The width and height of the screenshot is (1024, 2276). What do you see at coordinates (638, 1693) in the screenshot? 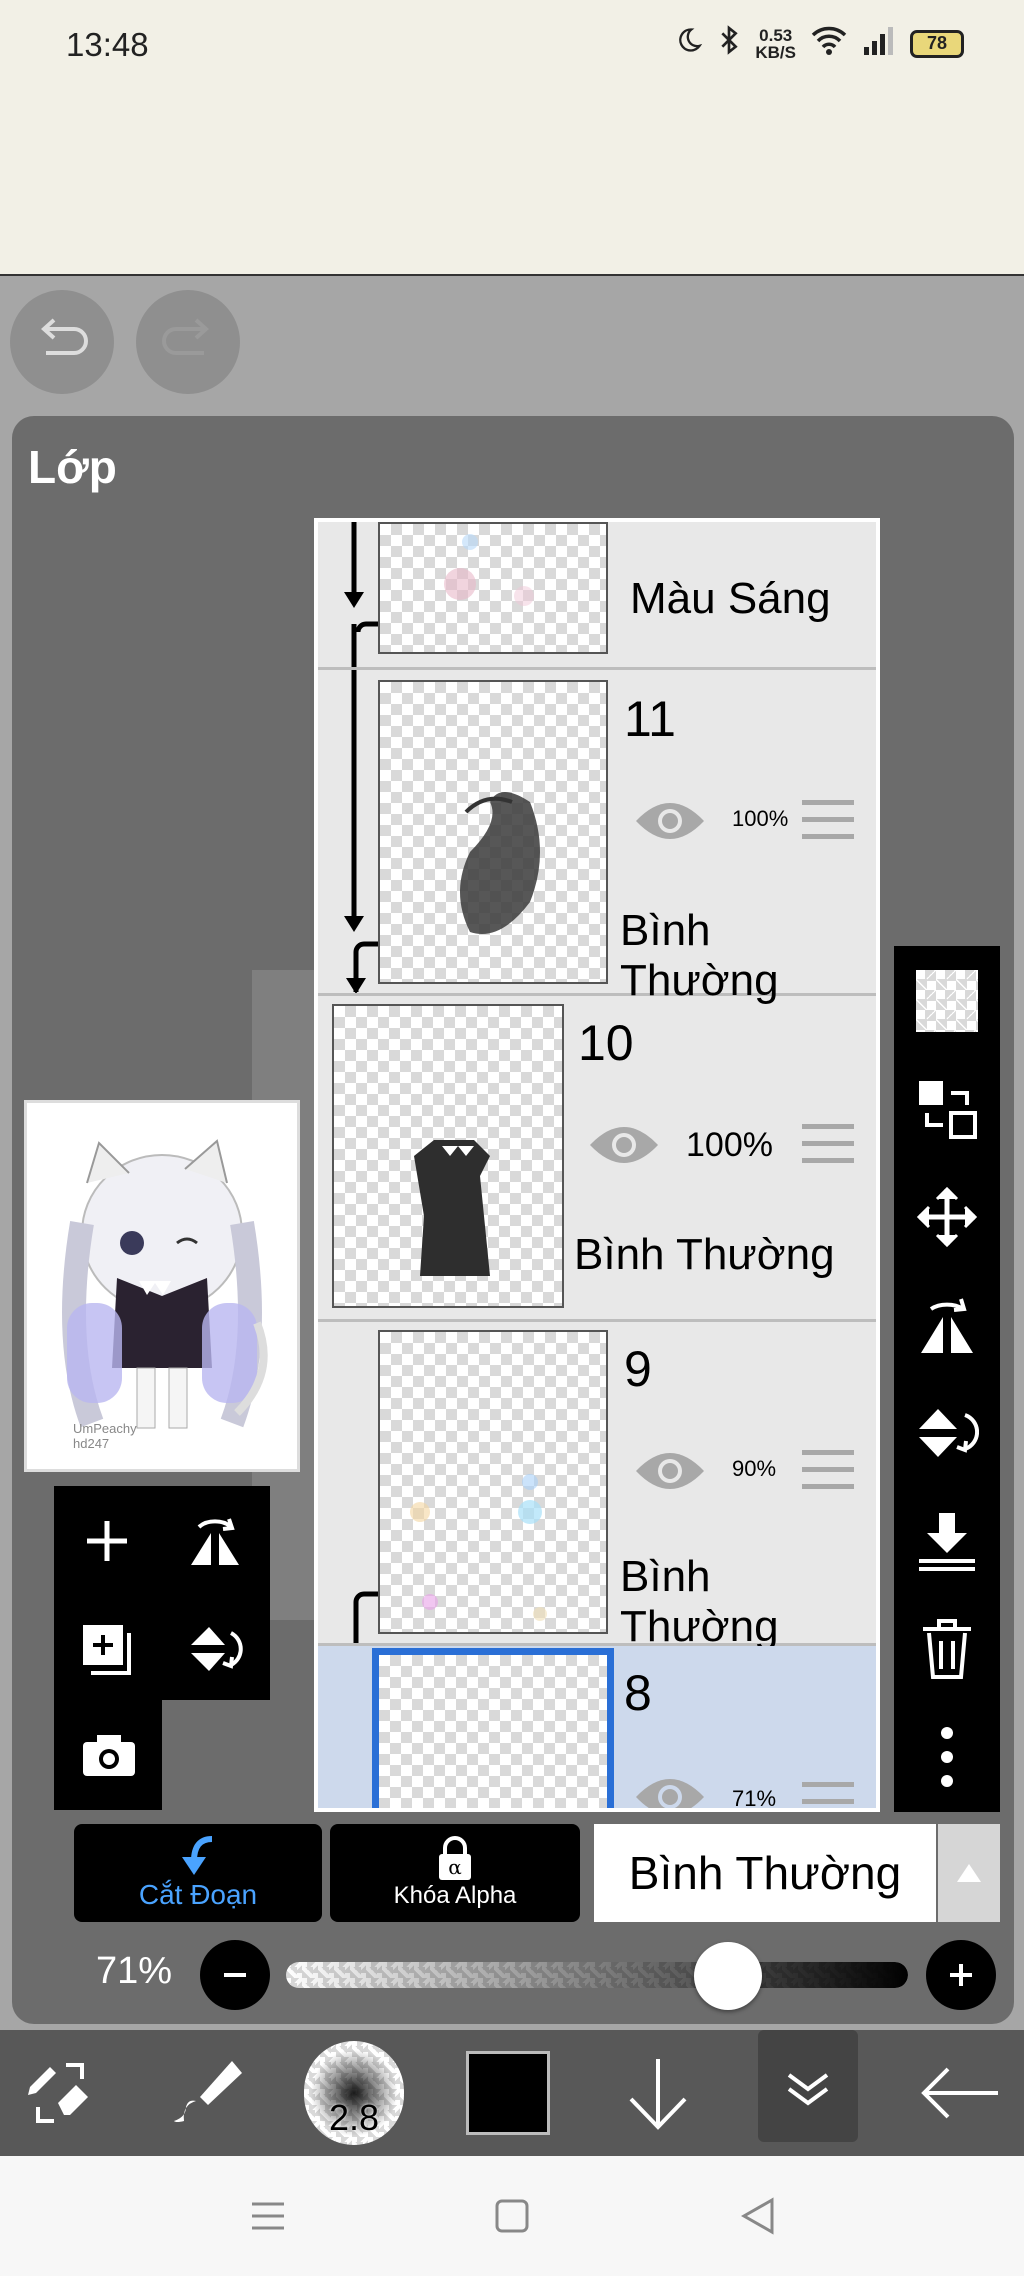
I see `layer-number: 8` at bounding box center [638, 1693].